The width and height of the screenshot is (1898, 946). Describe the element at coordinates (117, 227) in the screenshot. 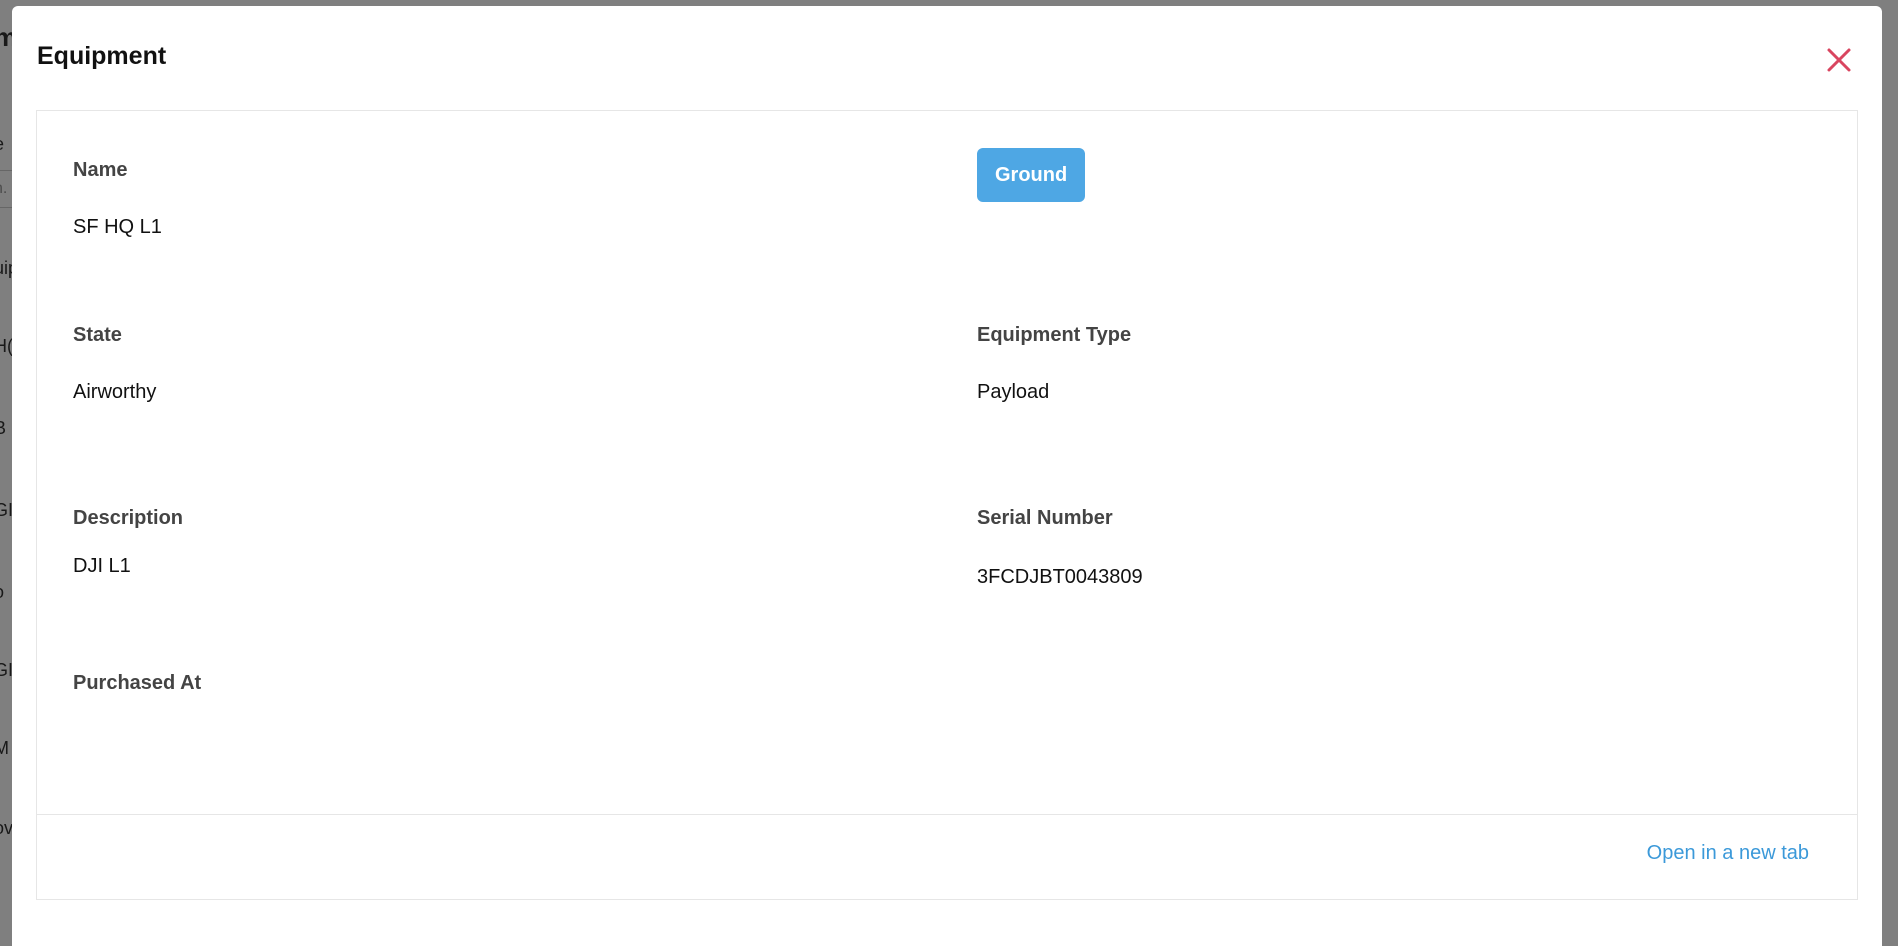

I see `name-value: SF HQ L1` at that location.